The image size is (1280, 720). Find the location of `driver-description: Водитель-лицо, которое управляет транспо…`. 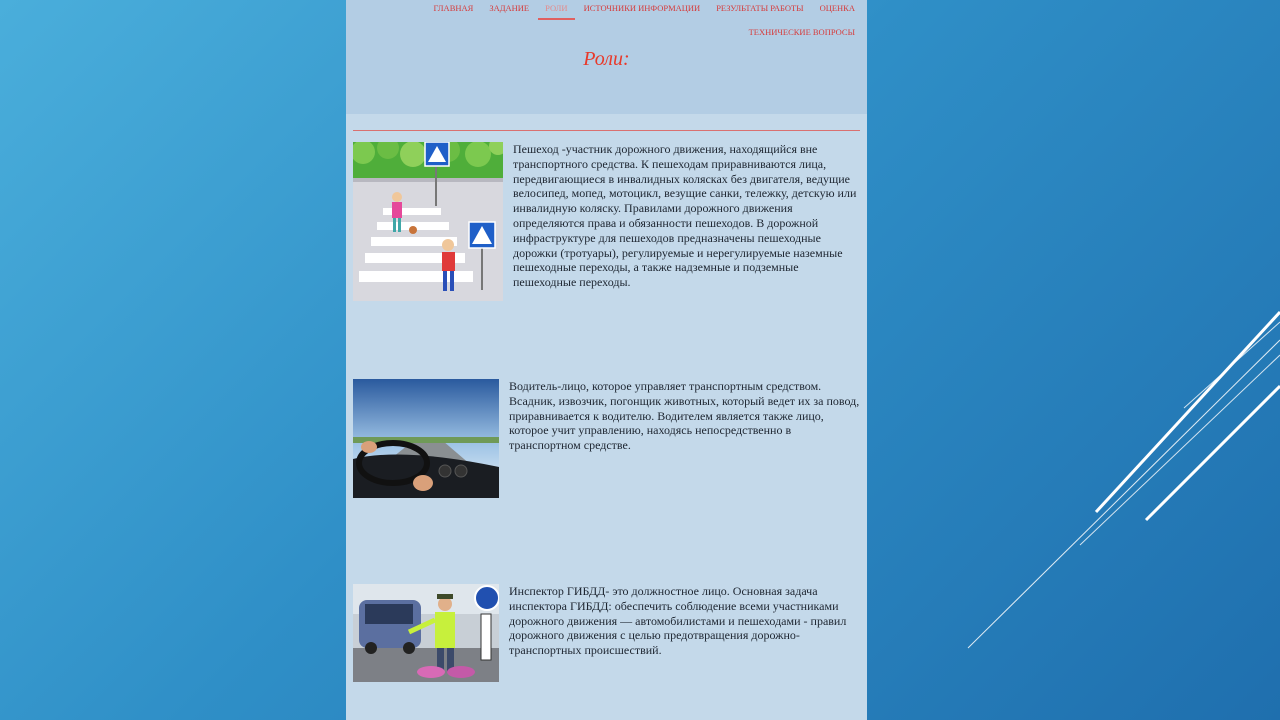

driver-description: Водитель-лицо, которое управляет транспо… is located at coordinates (684, 416).